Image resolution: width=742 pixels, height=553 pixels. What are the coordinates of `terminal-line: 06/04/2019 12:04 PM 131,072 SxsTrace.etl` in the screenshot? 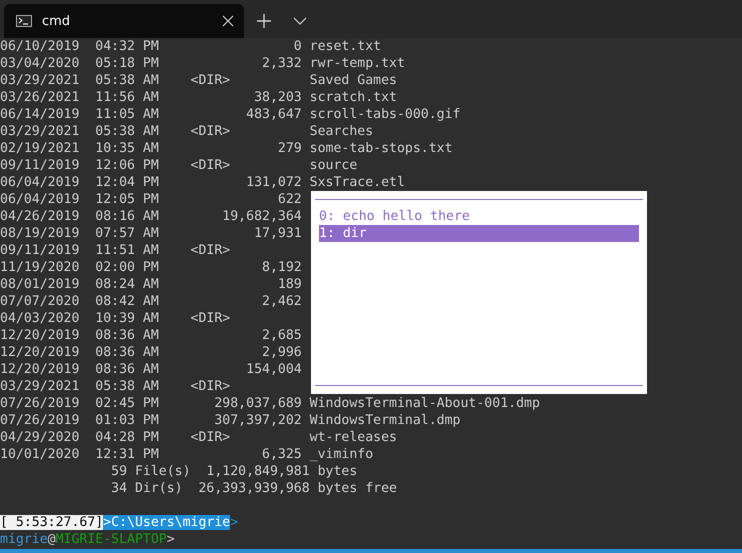 It's located at (202, 182).